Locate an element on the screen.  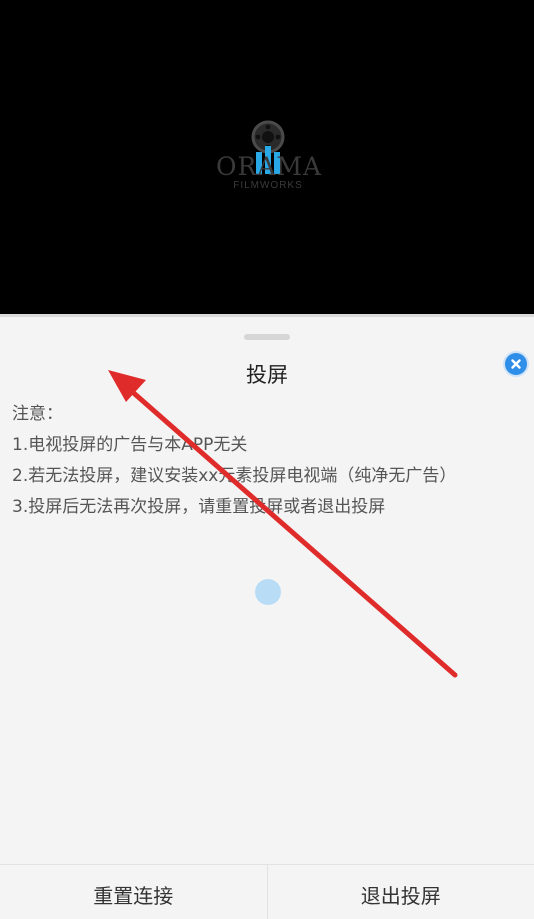
notice-item: 1.电视投屏的广告与本APP无关 is located at coordinates (269, 445).